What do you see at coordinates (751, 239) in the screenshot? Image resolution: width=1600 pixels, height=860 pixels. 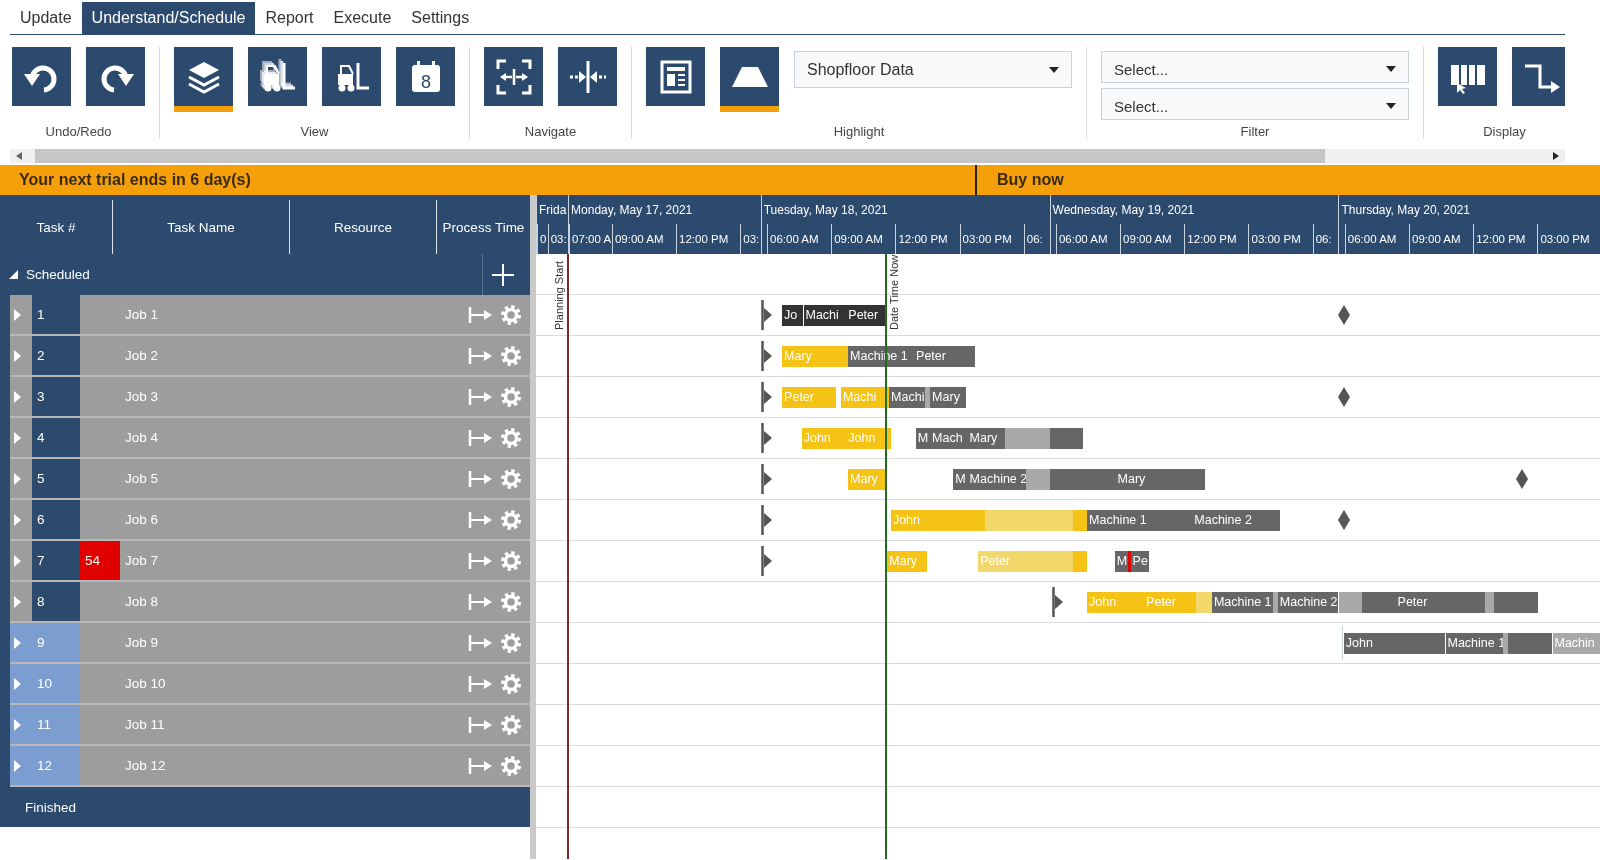 I see `time-header: 03:` at bounding box center [751, 239].